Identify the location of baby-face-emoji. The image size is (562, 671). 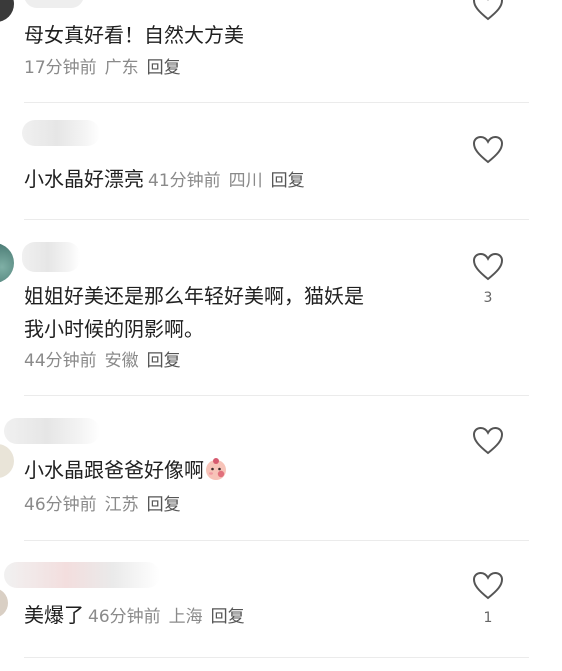
(216, 469).